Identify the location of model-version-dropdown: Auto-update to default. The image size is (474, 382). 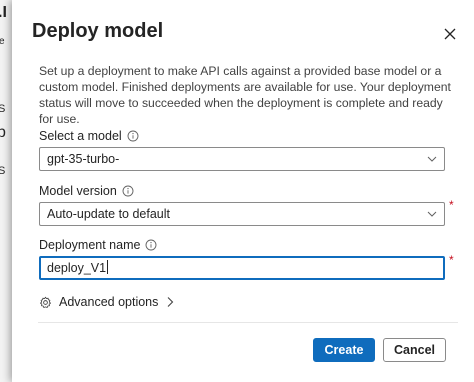
(242, 214).